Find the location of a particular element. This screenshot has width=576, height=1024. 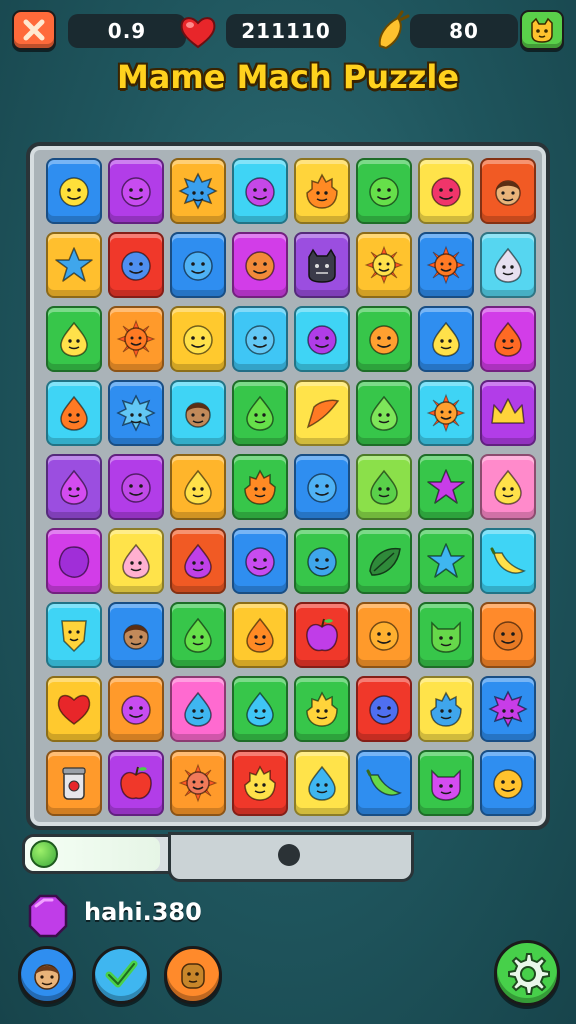

tile-r1-c2 is located at coordinates (136, 191).